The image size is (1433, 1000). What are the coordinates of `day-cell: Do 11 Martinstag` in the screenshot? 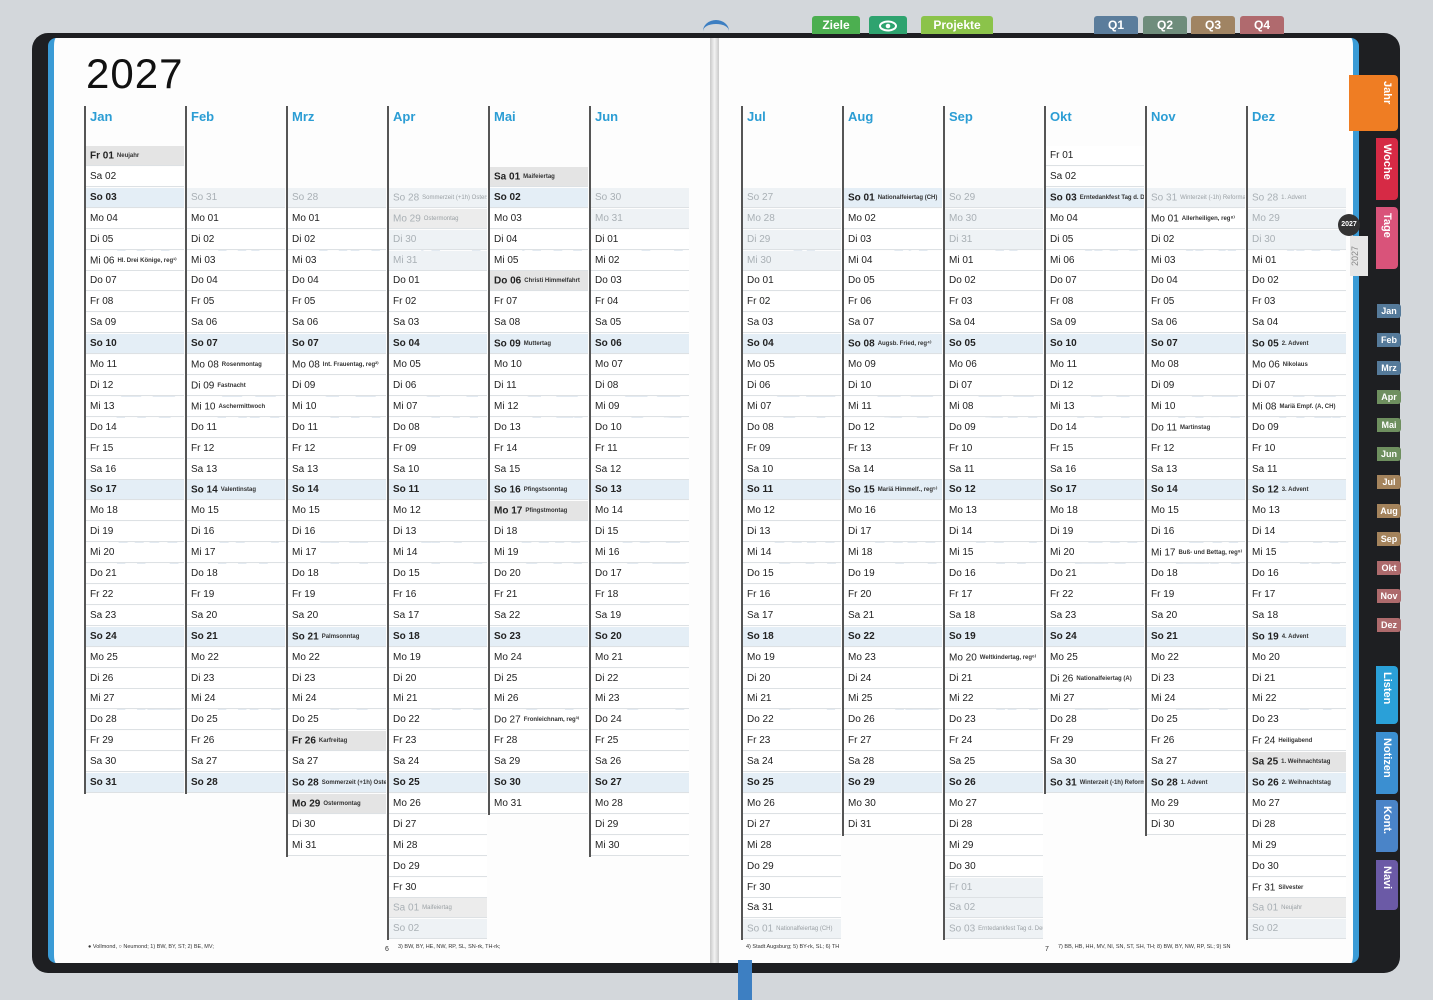 It's located at (1196, 427).